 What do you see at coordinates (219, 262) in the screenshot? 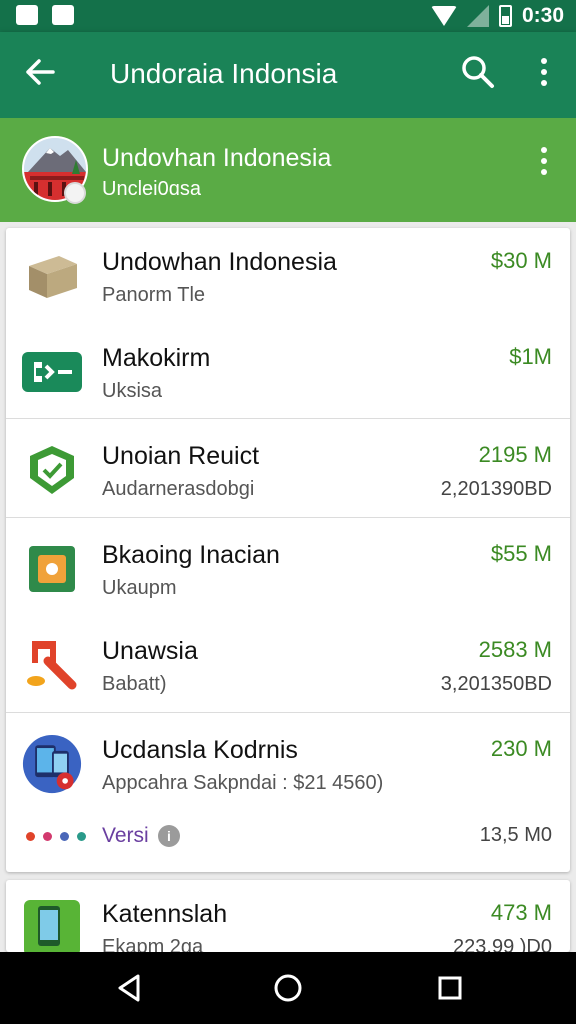
I see `item-name: Undowhan Indonesia` at bounding box center [219, 262].